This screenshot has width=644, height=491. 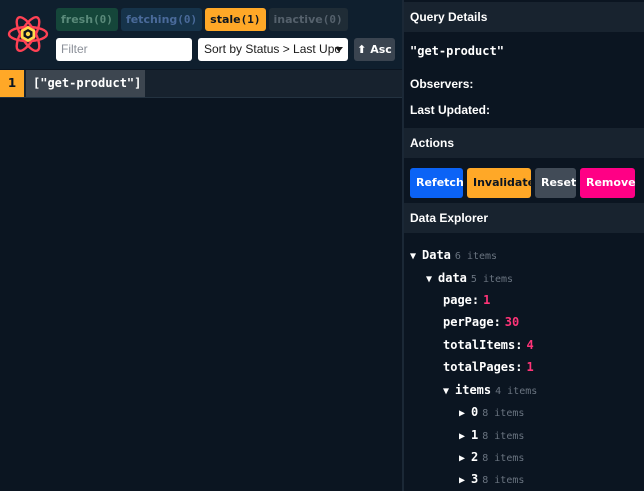 What do you see at coordinates (339, 49) in the screenshot?
I see `chevron-down-icon` at bounding box center [339, 49].